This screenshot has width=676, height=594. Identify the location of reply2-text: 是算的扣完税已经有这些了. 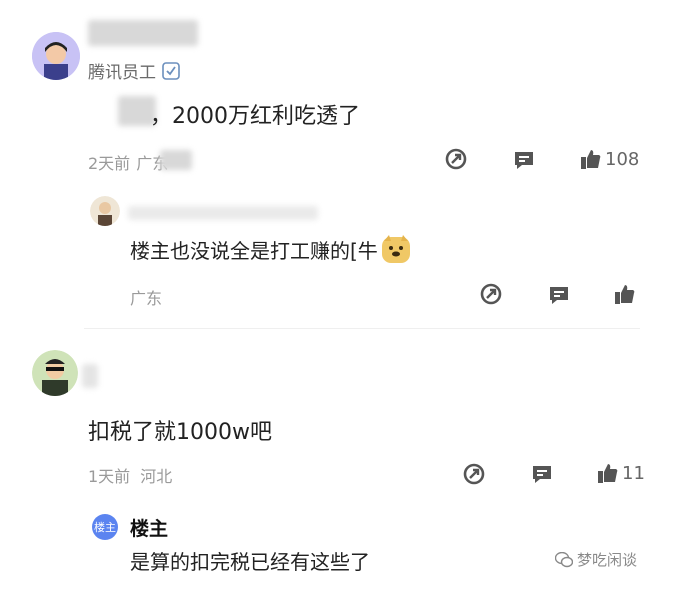
(250, 562).